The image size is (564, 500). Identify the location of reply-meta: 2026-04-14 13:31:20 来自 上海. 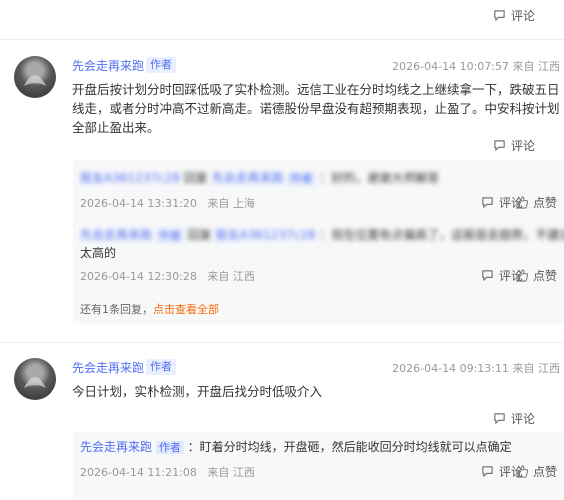
(167, 203).